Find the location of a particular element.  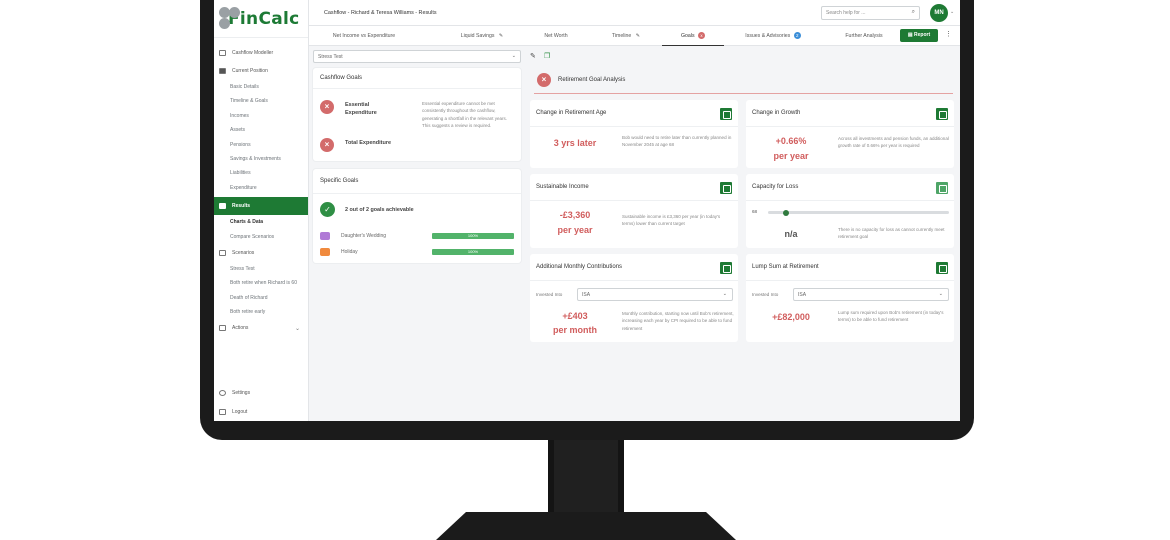

sidebar-item-both-retire-early: Both retire early is located at coordinates (261, 312).